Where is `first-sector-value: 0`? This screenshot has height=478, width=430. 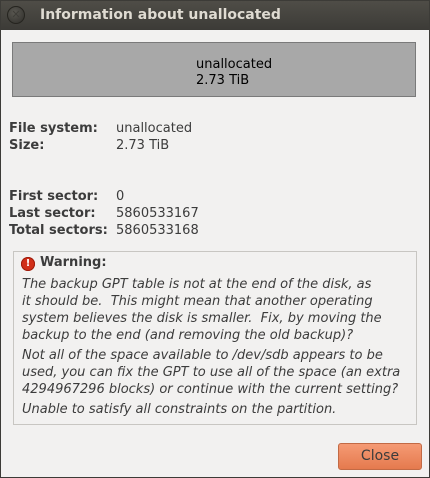 first-sector-value: 0 is located at coordinates (120, 196).